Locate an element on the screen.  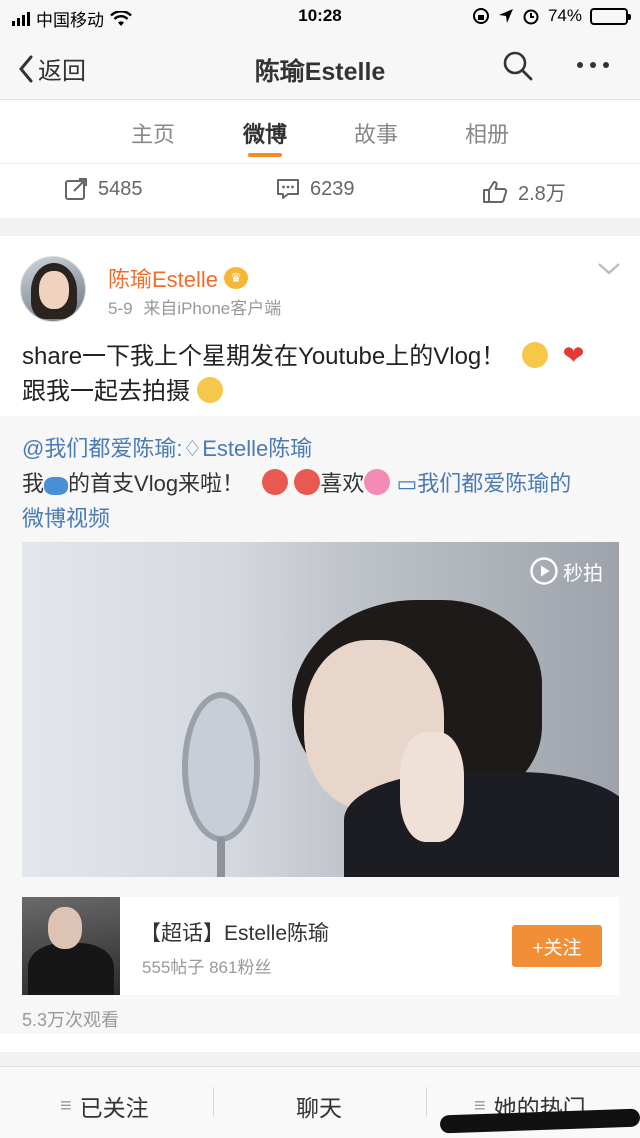
video-brand: 秒拍 is located at coordinates (583, 573).